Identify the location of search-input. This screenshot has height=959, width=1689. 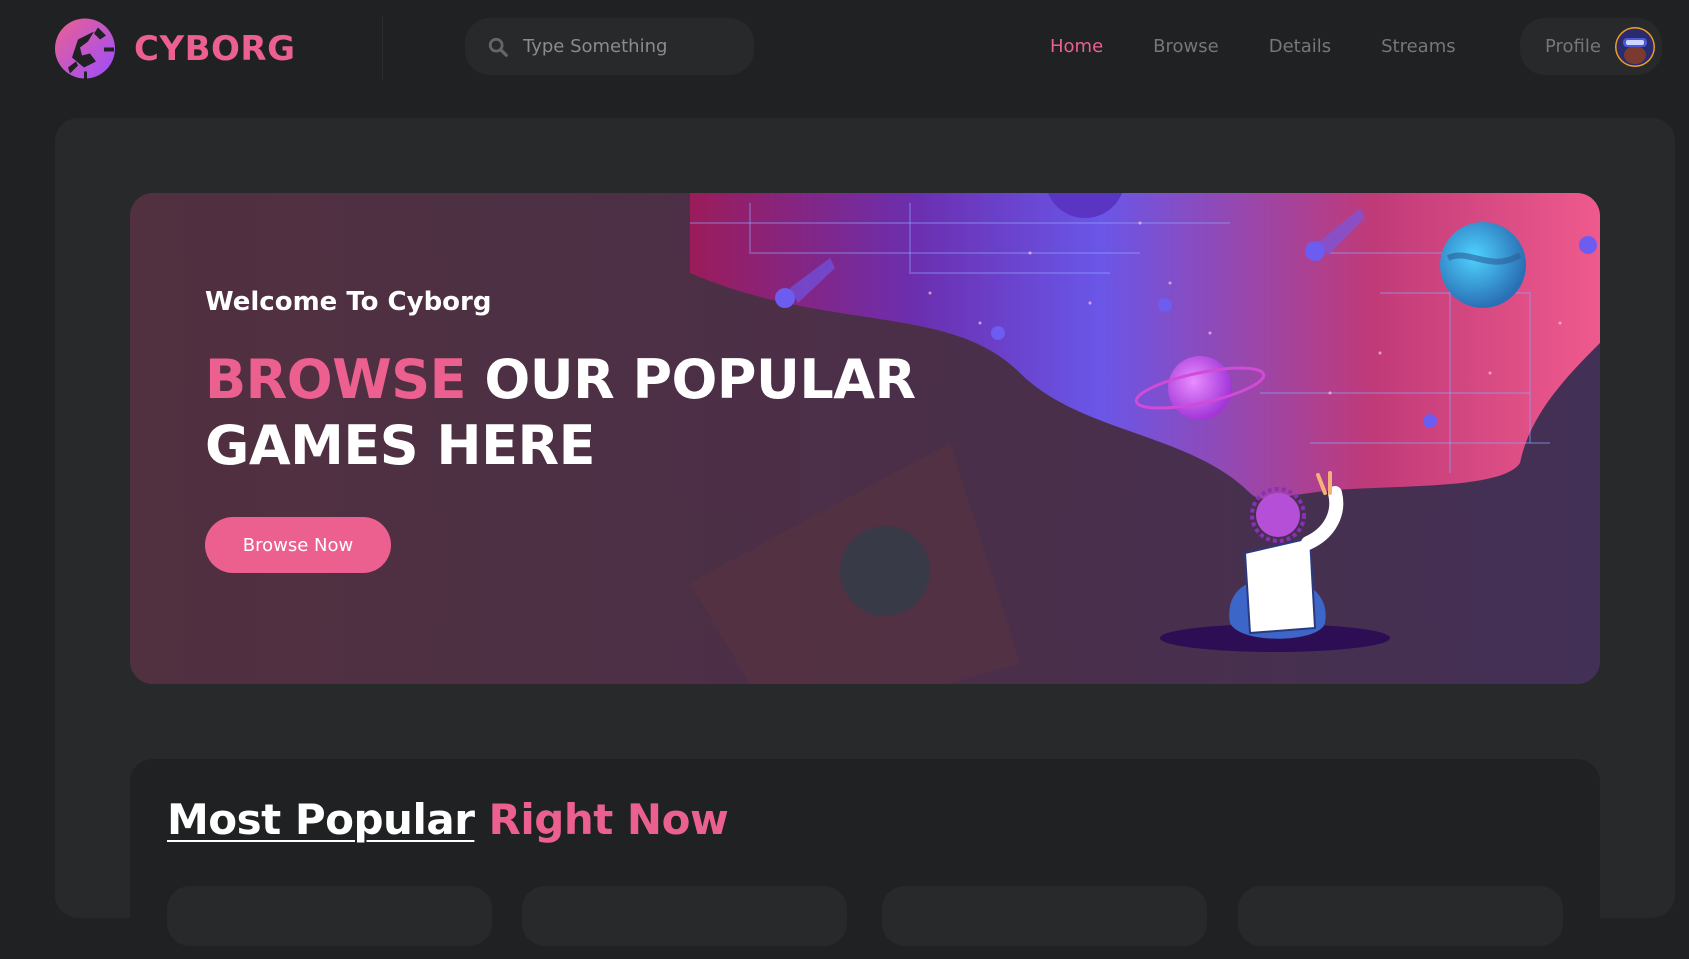
(631, 46).